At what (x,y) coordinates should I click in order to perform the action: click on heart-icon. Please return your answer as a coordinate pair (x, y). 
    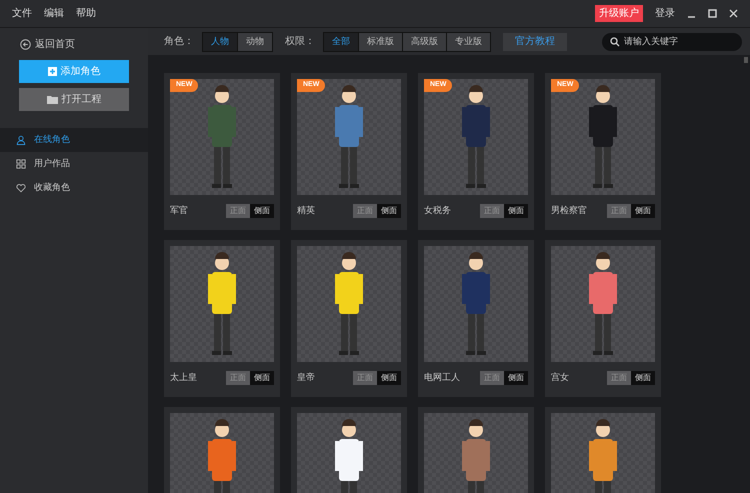
    Looking at the image, I should click on (21, 188).